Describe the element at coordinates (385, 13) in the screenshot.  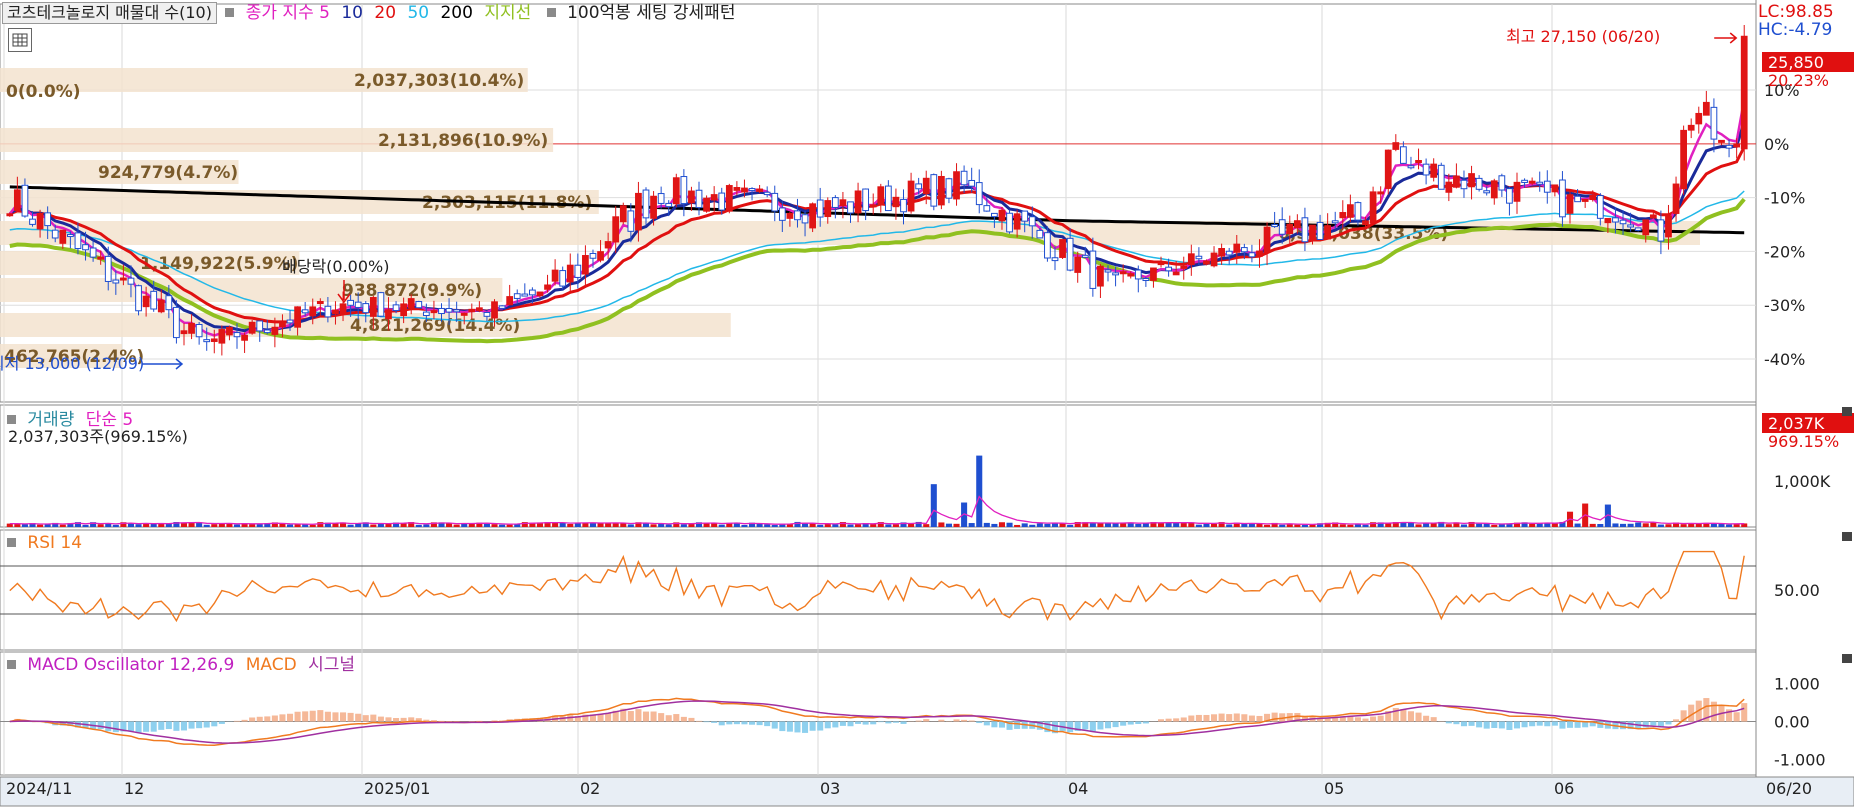
I see `legend-ma20: 20` at that location.